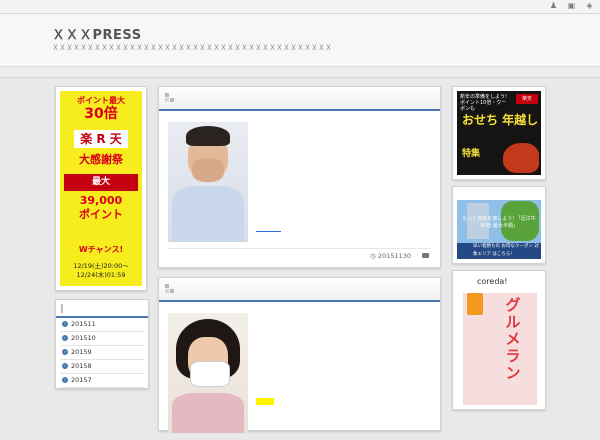  I want to click on site-title: ＸＸＸPRESS, so click(97, 33).